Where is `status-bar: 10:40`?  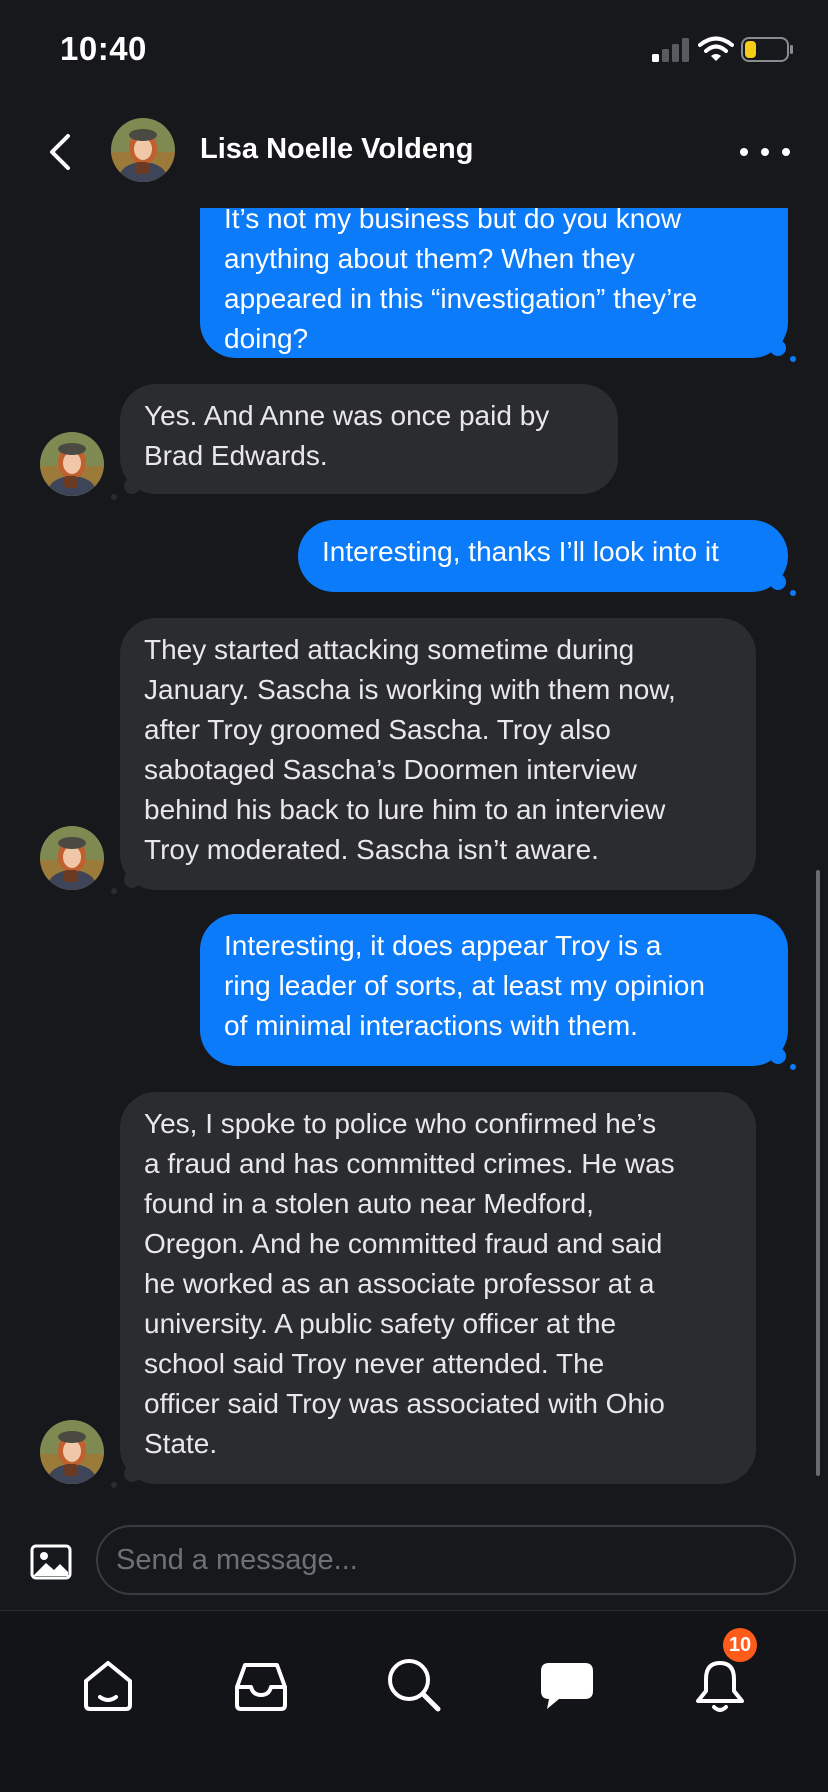
status-bar: 10:40 is located at coordinates (414, 50).